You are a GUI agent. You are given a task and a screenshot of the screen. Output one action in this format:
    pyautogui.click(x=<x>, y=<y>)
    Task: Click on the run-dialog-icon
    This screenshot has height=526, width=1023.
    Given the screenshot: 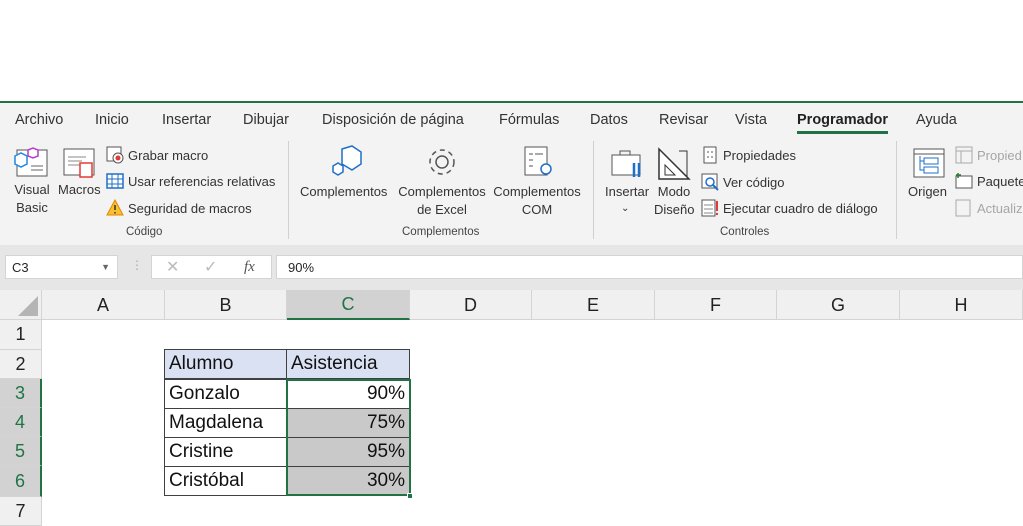 What is the action you would take?
    pyautogui.click(x=709, y=208)
    